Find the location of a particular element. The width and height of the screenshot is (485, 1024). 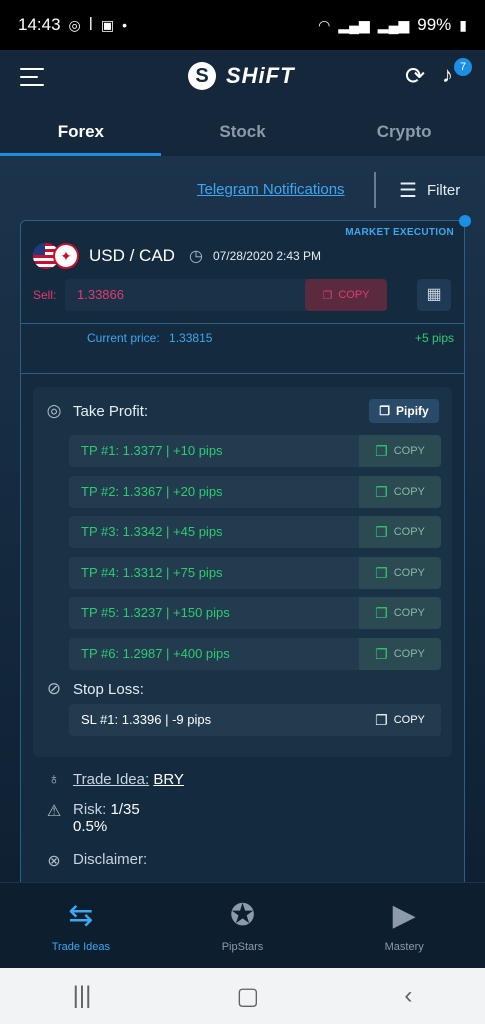

status-bar: 14:43 ◎ ꟾ ▣ • ◠ ▂▄▆ ▂▄▆ 99% ▮ is located at coordinates (242, 25).